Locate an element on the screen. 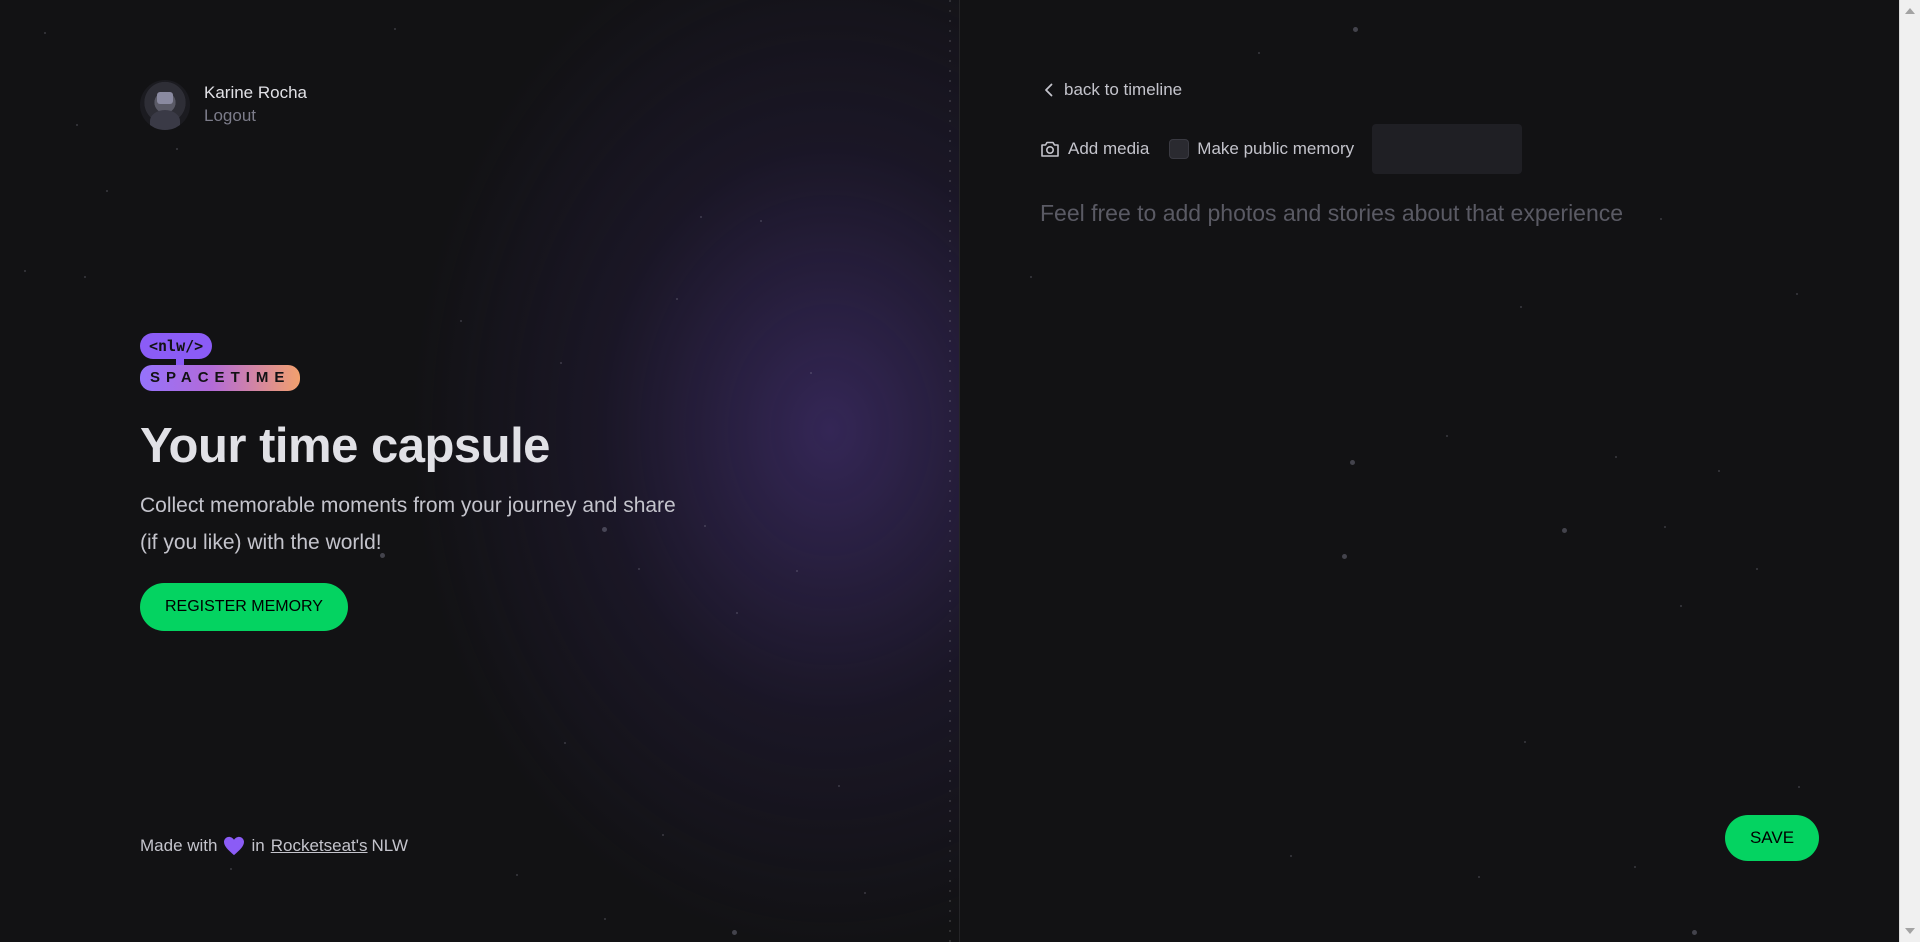 The image size is (1920, 942). logo-spacetime-badge: SPACETIME is located at coordinates (220, 378).